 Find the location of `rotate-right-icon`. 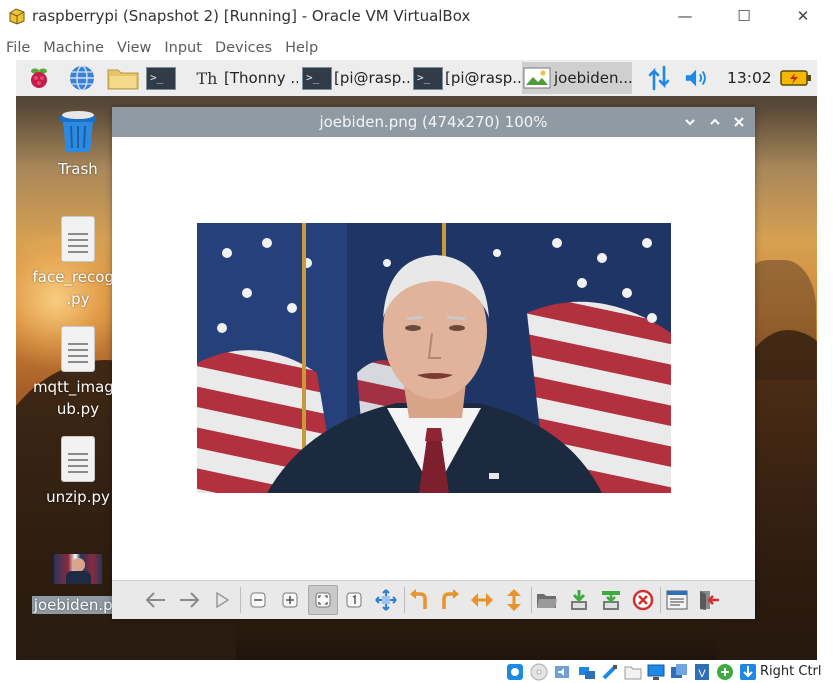

rotate-right-icon is located at coordinates (450, 599).